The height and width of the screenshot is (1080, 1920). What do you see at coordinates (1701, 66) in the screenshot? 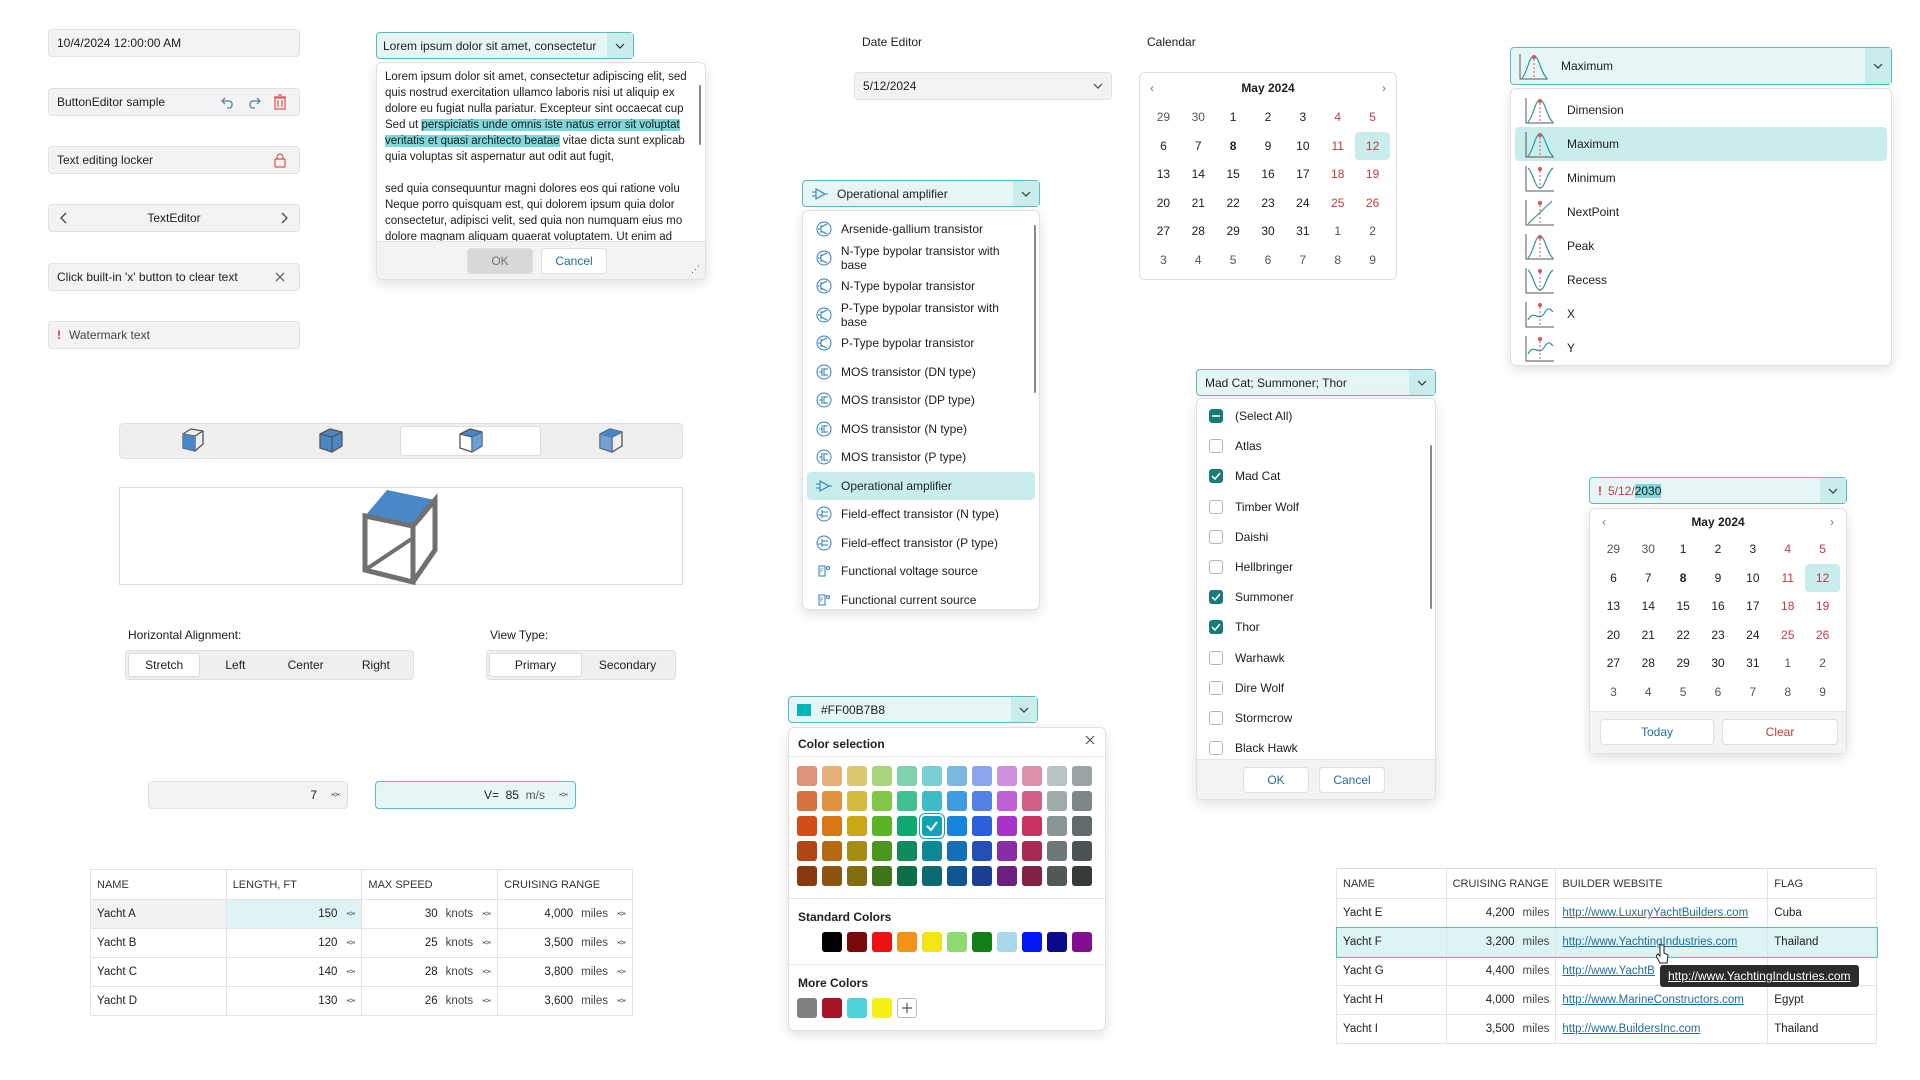
I see `peak-combo: Maximum` at bounding box center [1701, 66].